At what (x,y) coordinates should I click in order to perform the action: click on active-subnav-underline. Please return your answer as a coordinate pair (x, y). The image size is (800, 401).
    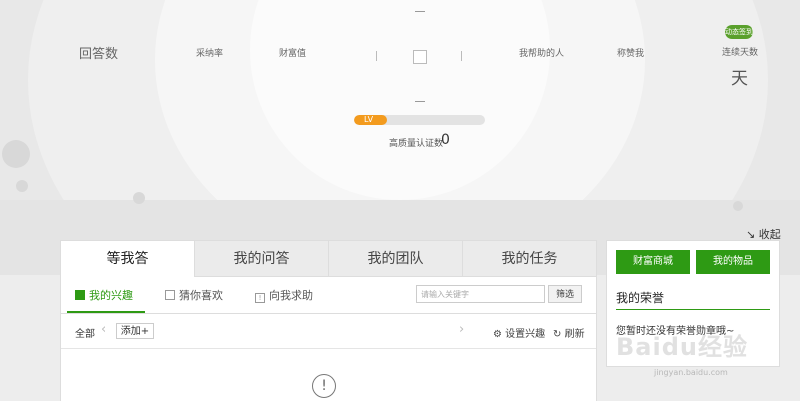
    Looking at the image, I should click on (106, 312).